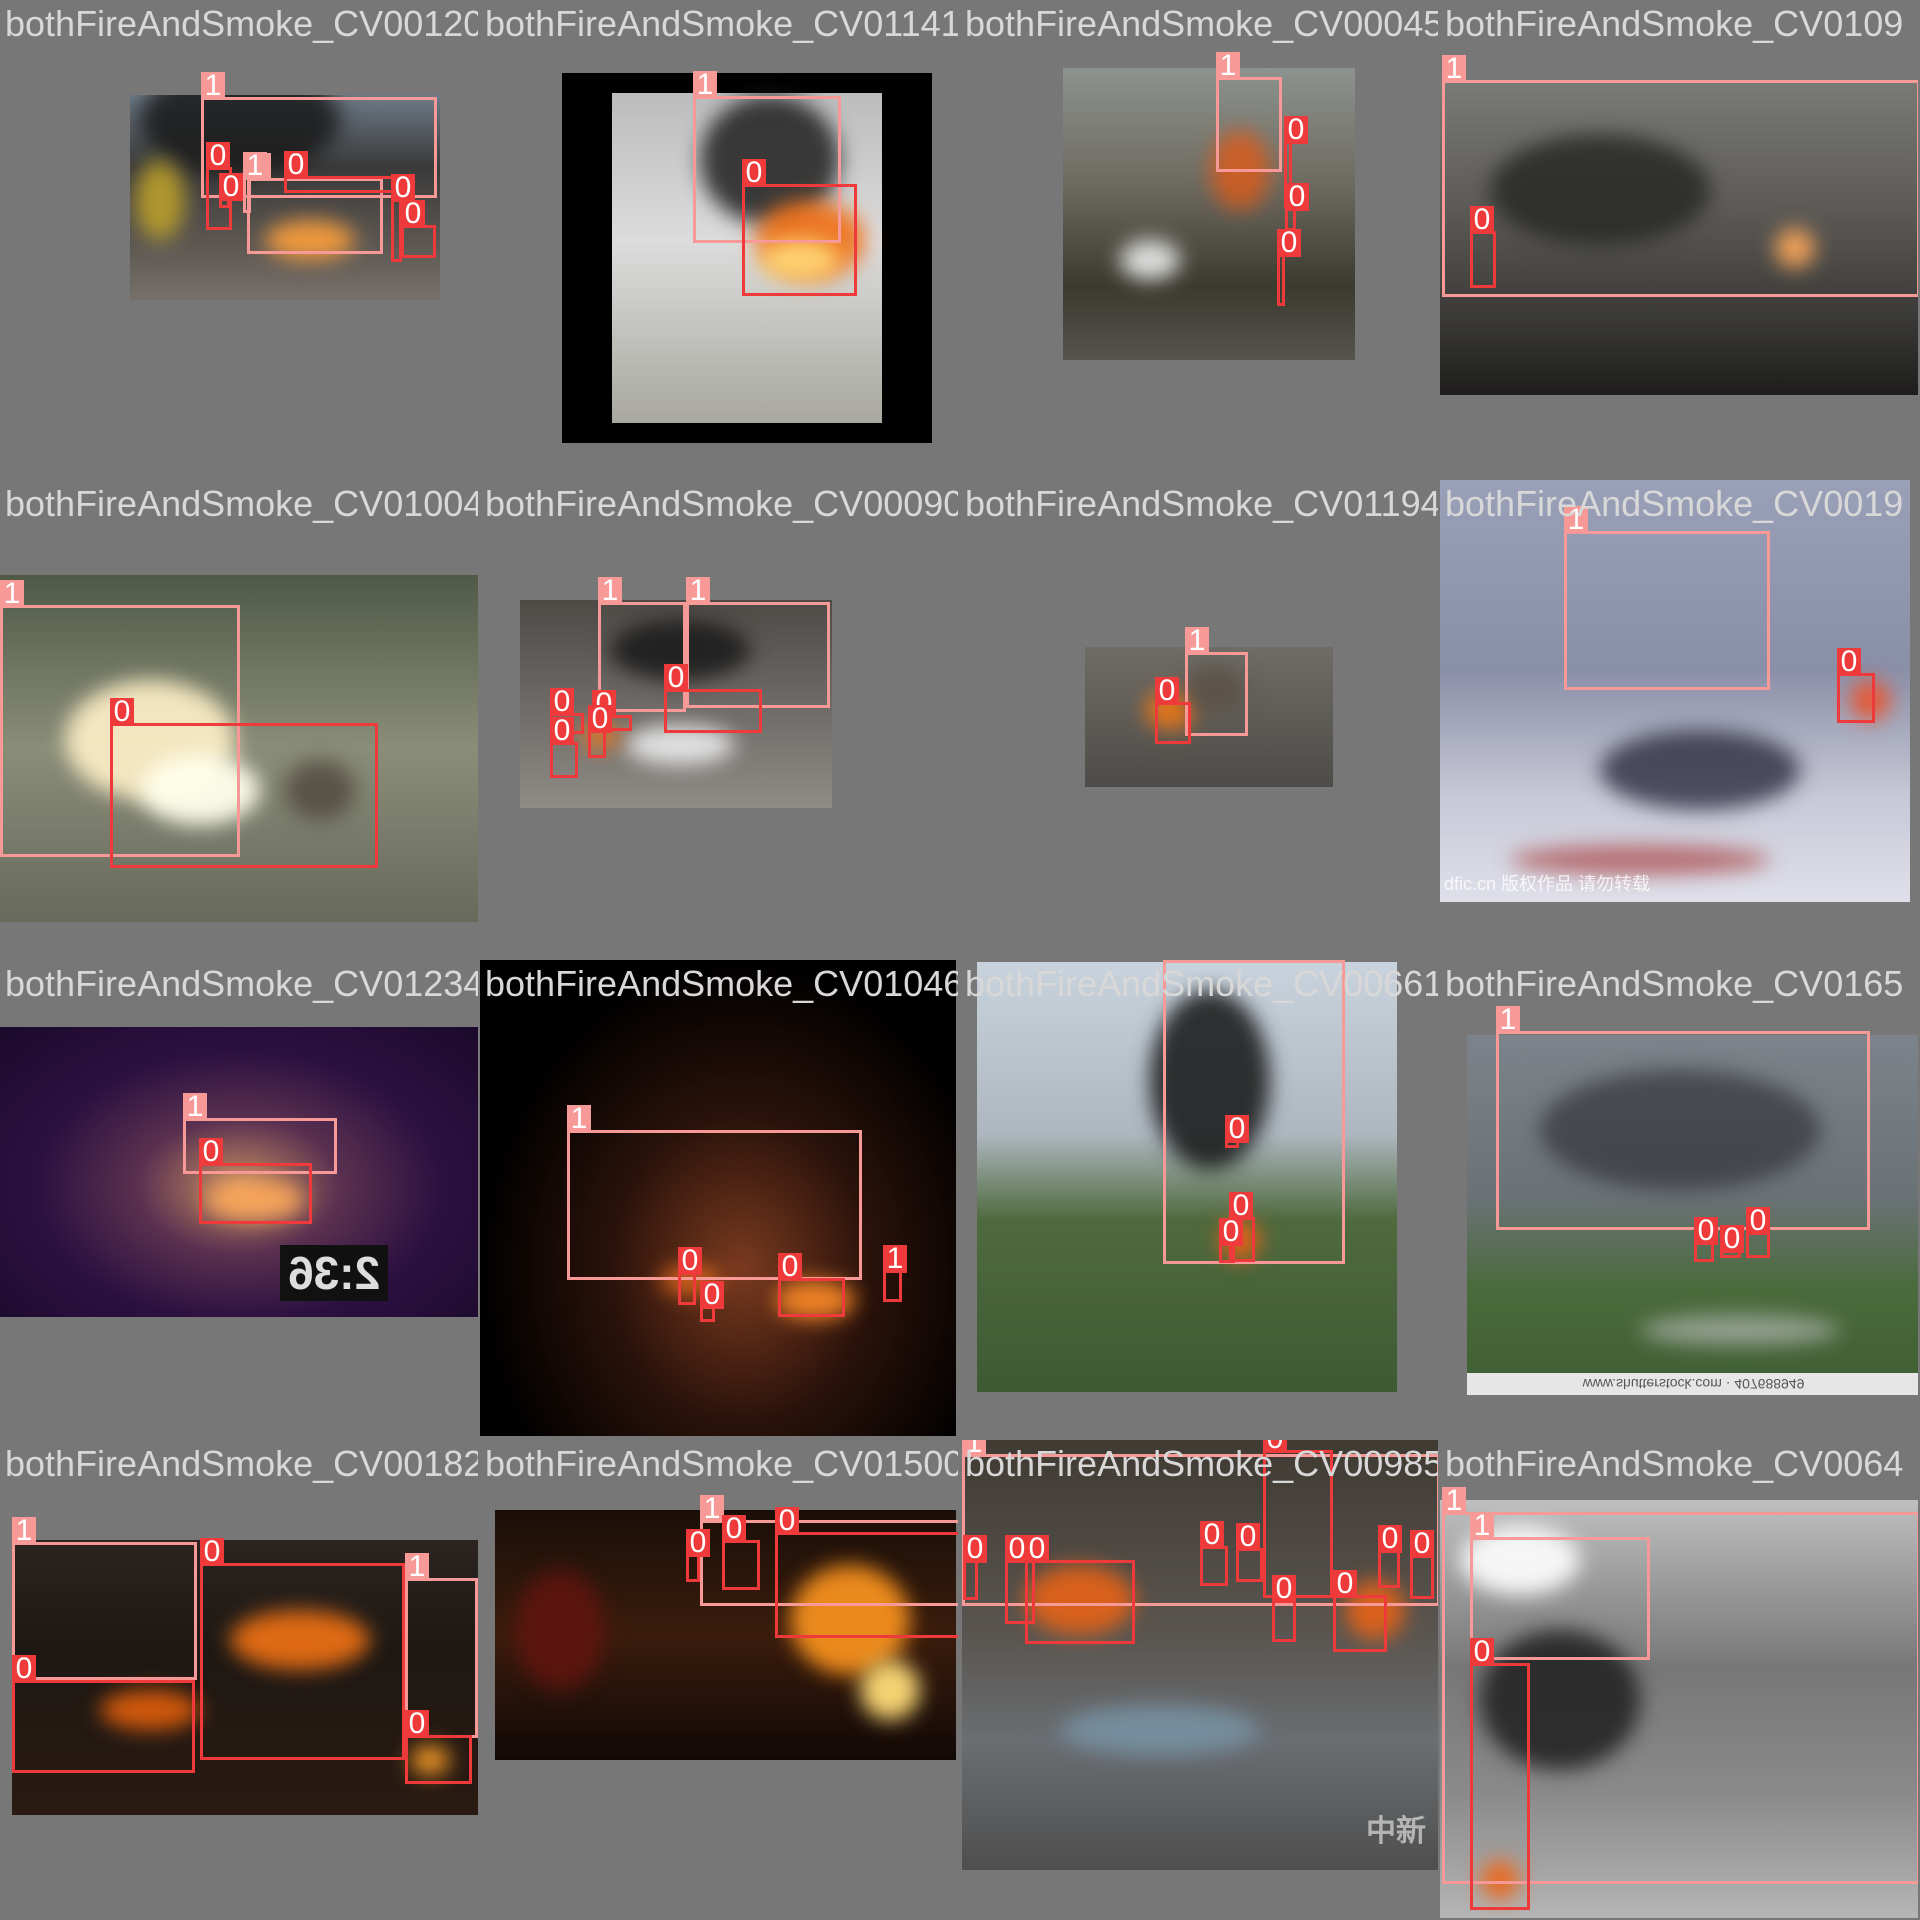  I want to click on tile-filename: bothFireAndSmoke_CV0165, so click(1674, 983).